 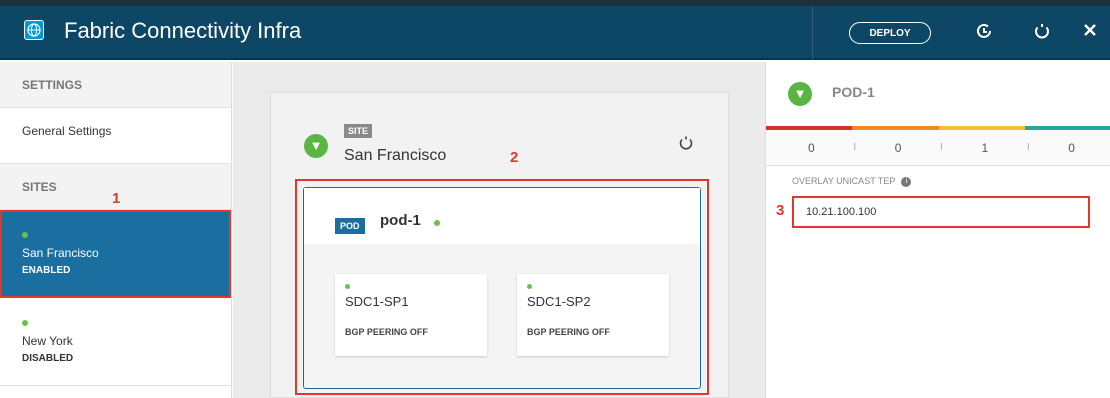 What do you see at coordinates (555, 3) in the screenshot?
I see `title-bar-accent` at bounding box center [555, 3].